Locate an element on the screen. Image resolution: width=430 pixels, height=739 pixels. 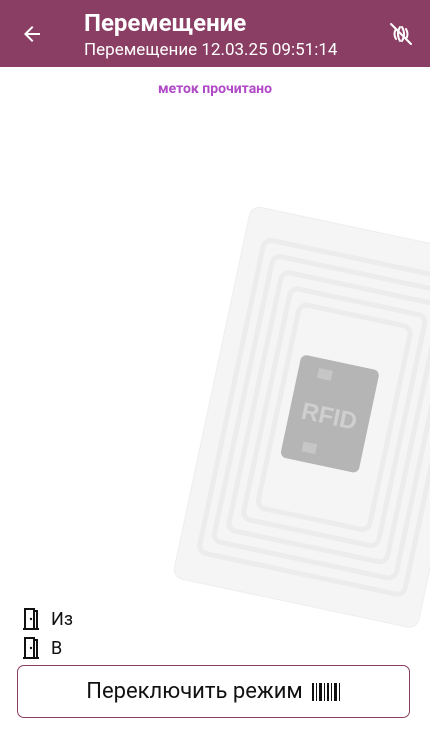
arrow-left-icon is located at coordinates (32, 34).